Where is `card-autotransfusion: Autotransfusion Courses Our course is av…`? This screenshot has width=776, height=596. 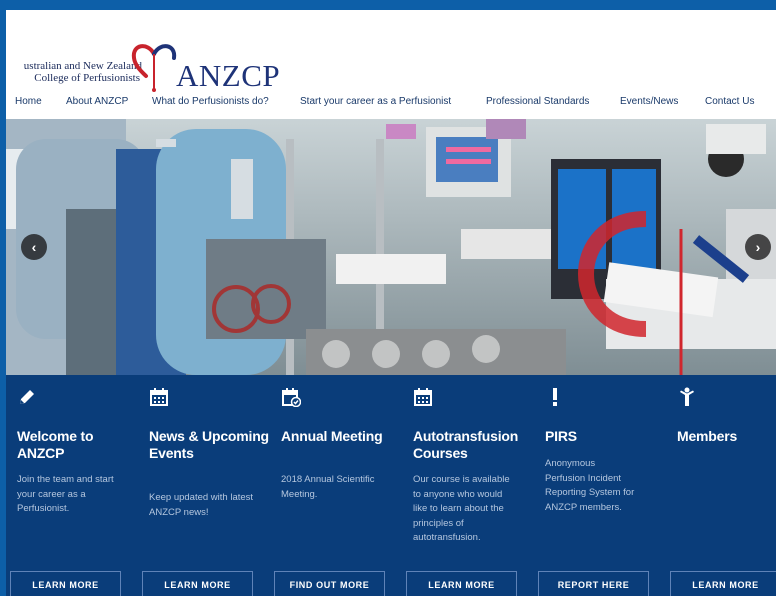 card-autotransfusion: Autotransfusion Courses Our course is av… is located at coordinates (468, 485).